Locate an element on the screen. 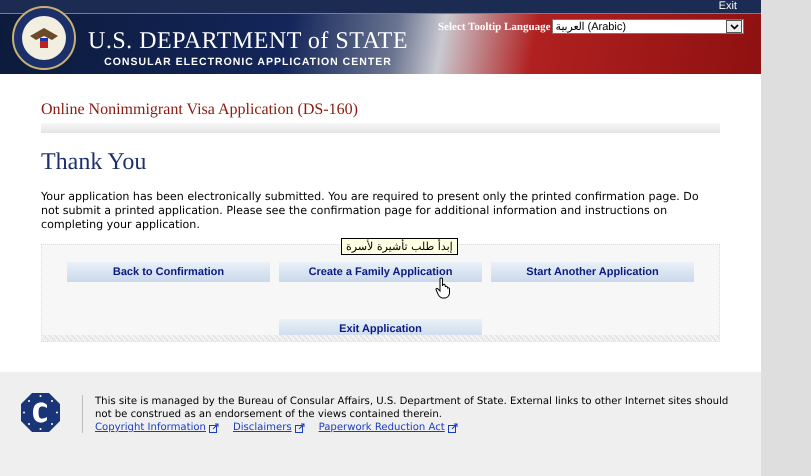 The image size is (811, 476). site-subtitle: CONSULAR ELECTRONIC APPLICATION CENTER is located at coordinates (248, 62).